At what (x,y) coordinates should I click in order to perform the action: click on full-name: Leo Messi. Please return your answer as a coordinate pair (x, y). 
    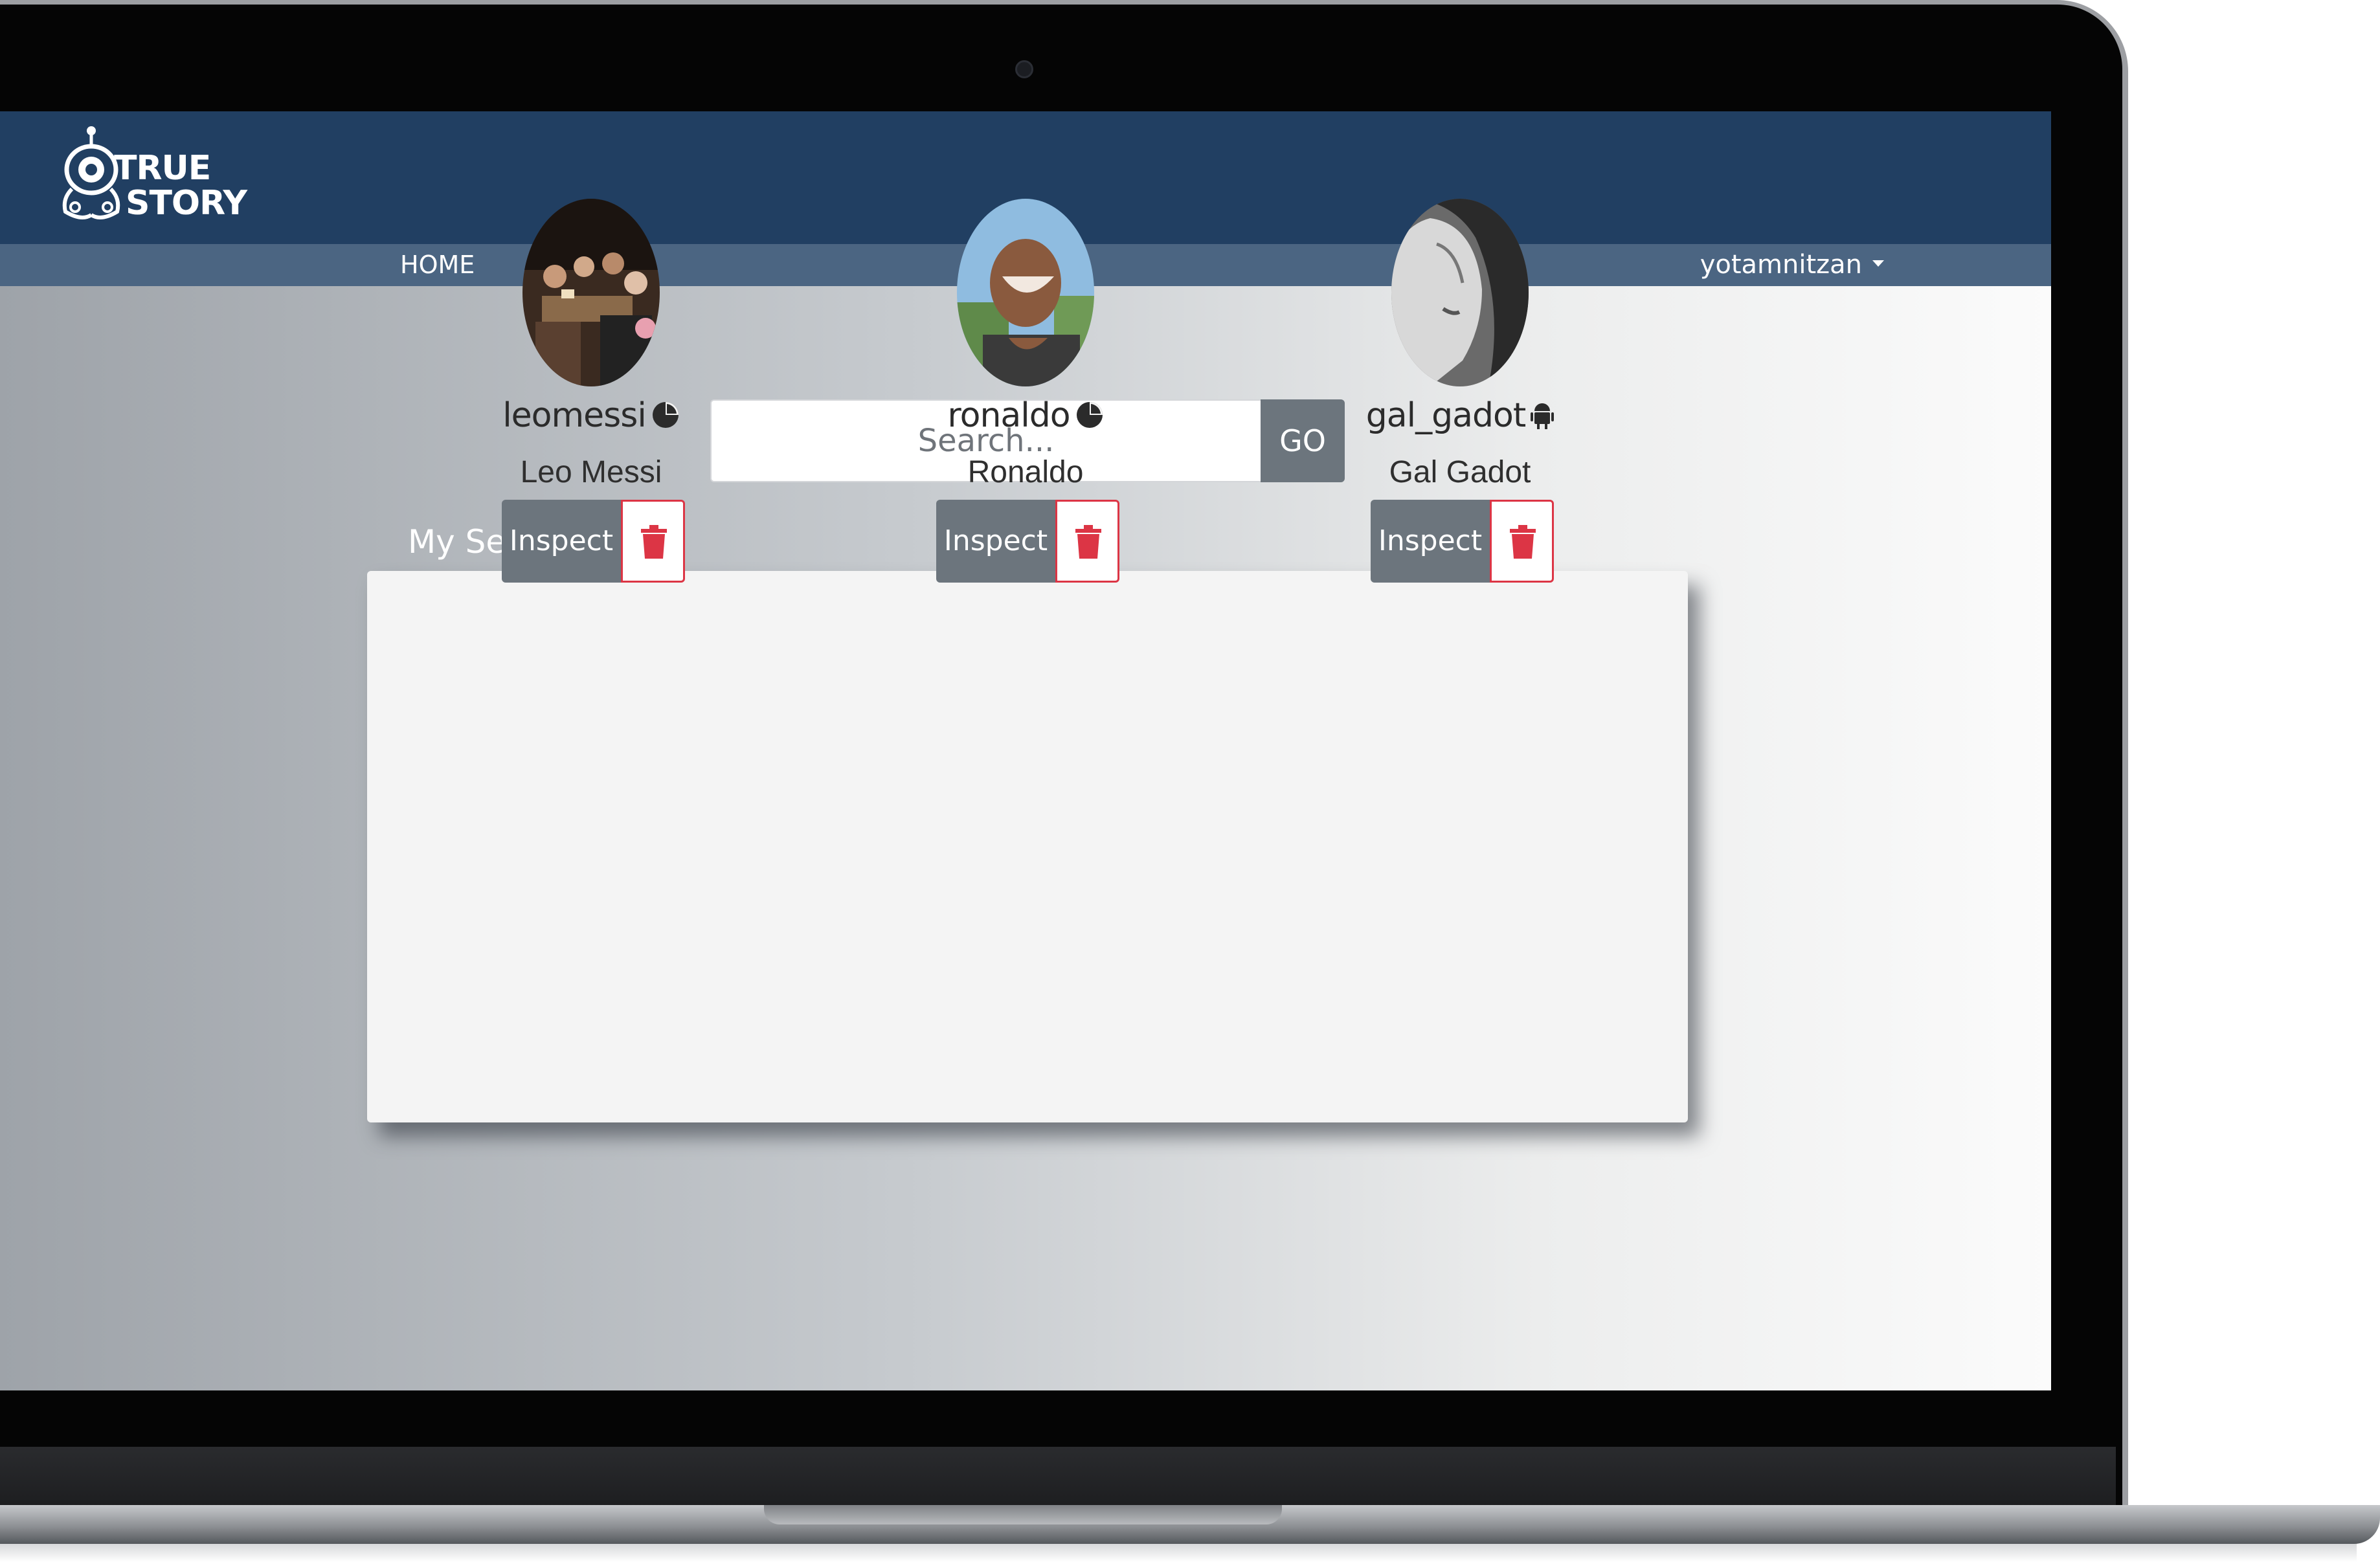
    Looking at the image, I should click on (591, 472).